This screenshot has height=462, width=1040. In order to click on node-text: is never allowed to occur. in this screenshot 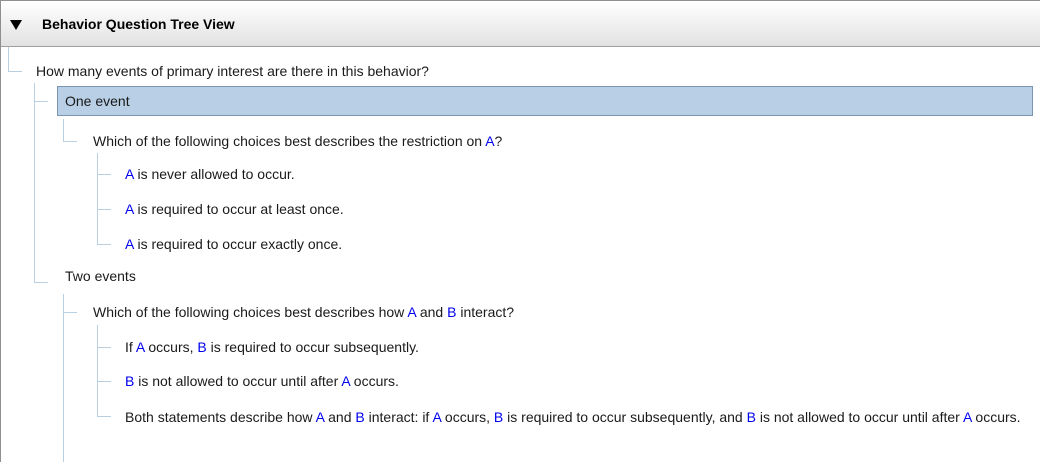, I will do `click(214, 174)`.